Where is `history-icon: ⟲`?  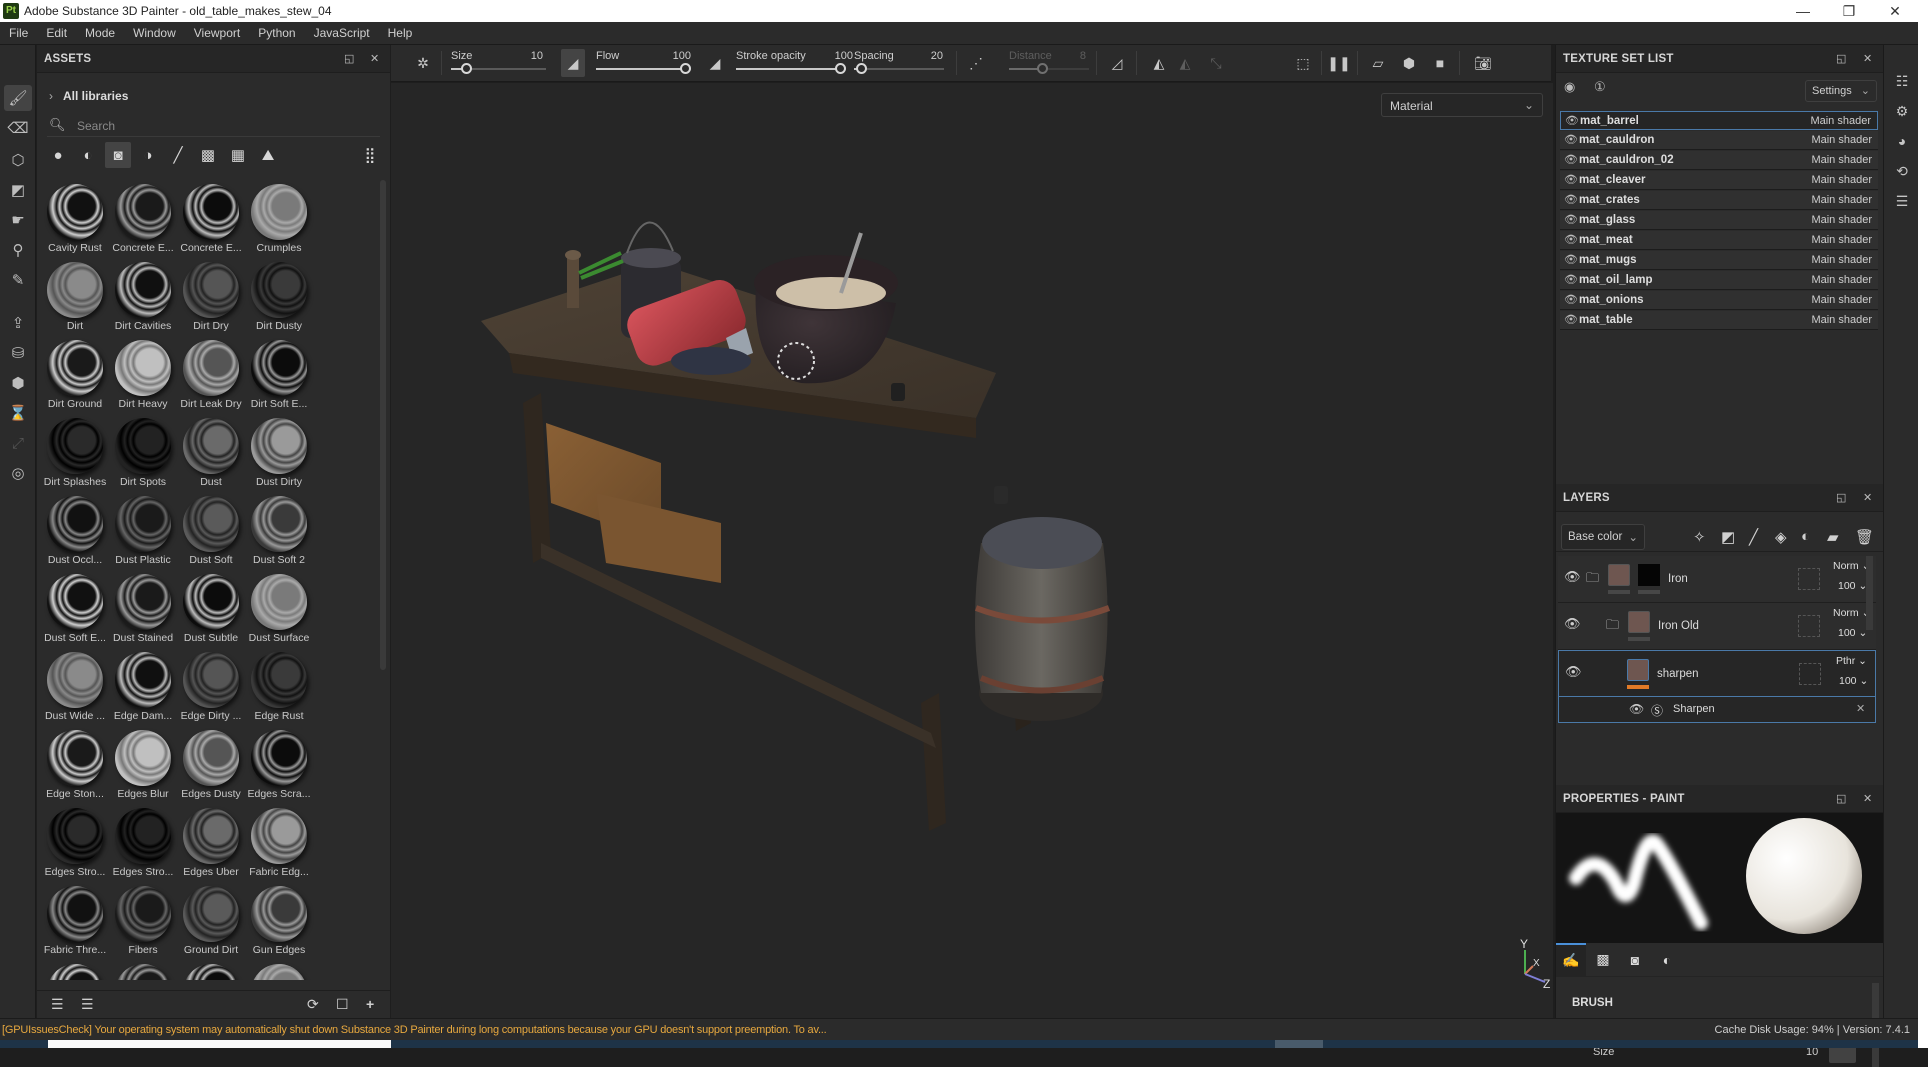
history-icon: ⟲ is located at coordinates (1902, 171).